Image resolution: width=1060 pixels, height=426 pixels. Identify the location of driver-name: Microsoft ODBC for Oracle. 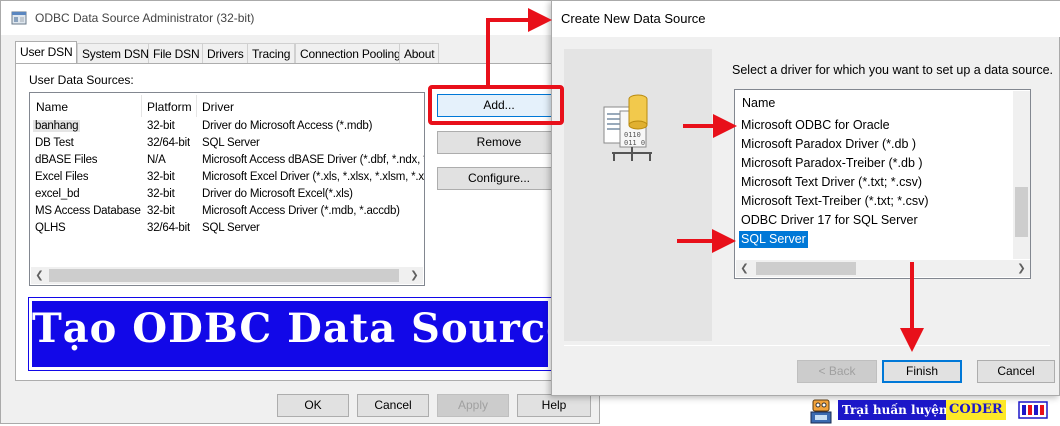
(815, 125).